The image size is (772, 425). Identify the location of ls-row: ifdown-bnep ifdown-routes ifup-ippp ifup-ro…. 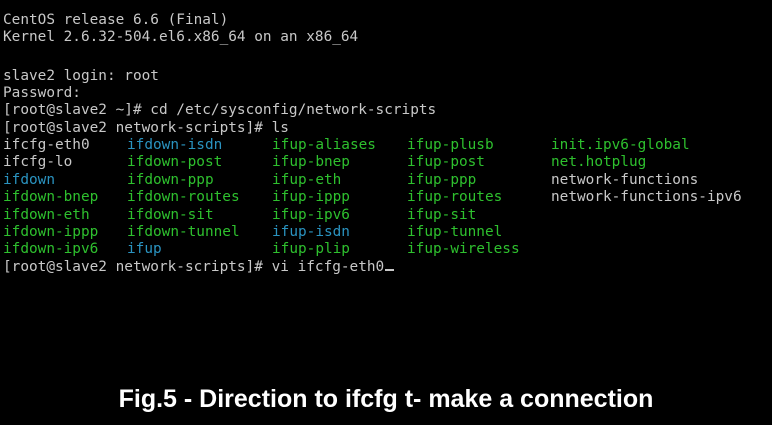
(386, 197).